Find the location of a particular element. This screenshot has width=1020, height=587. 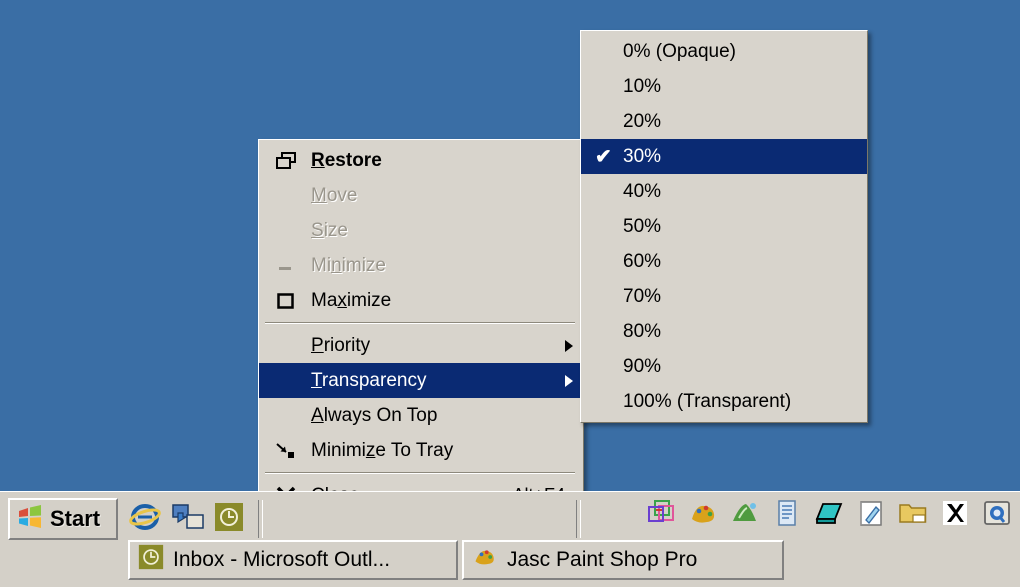

submenu-item-label: 90% is located at coordinates (642, 366).